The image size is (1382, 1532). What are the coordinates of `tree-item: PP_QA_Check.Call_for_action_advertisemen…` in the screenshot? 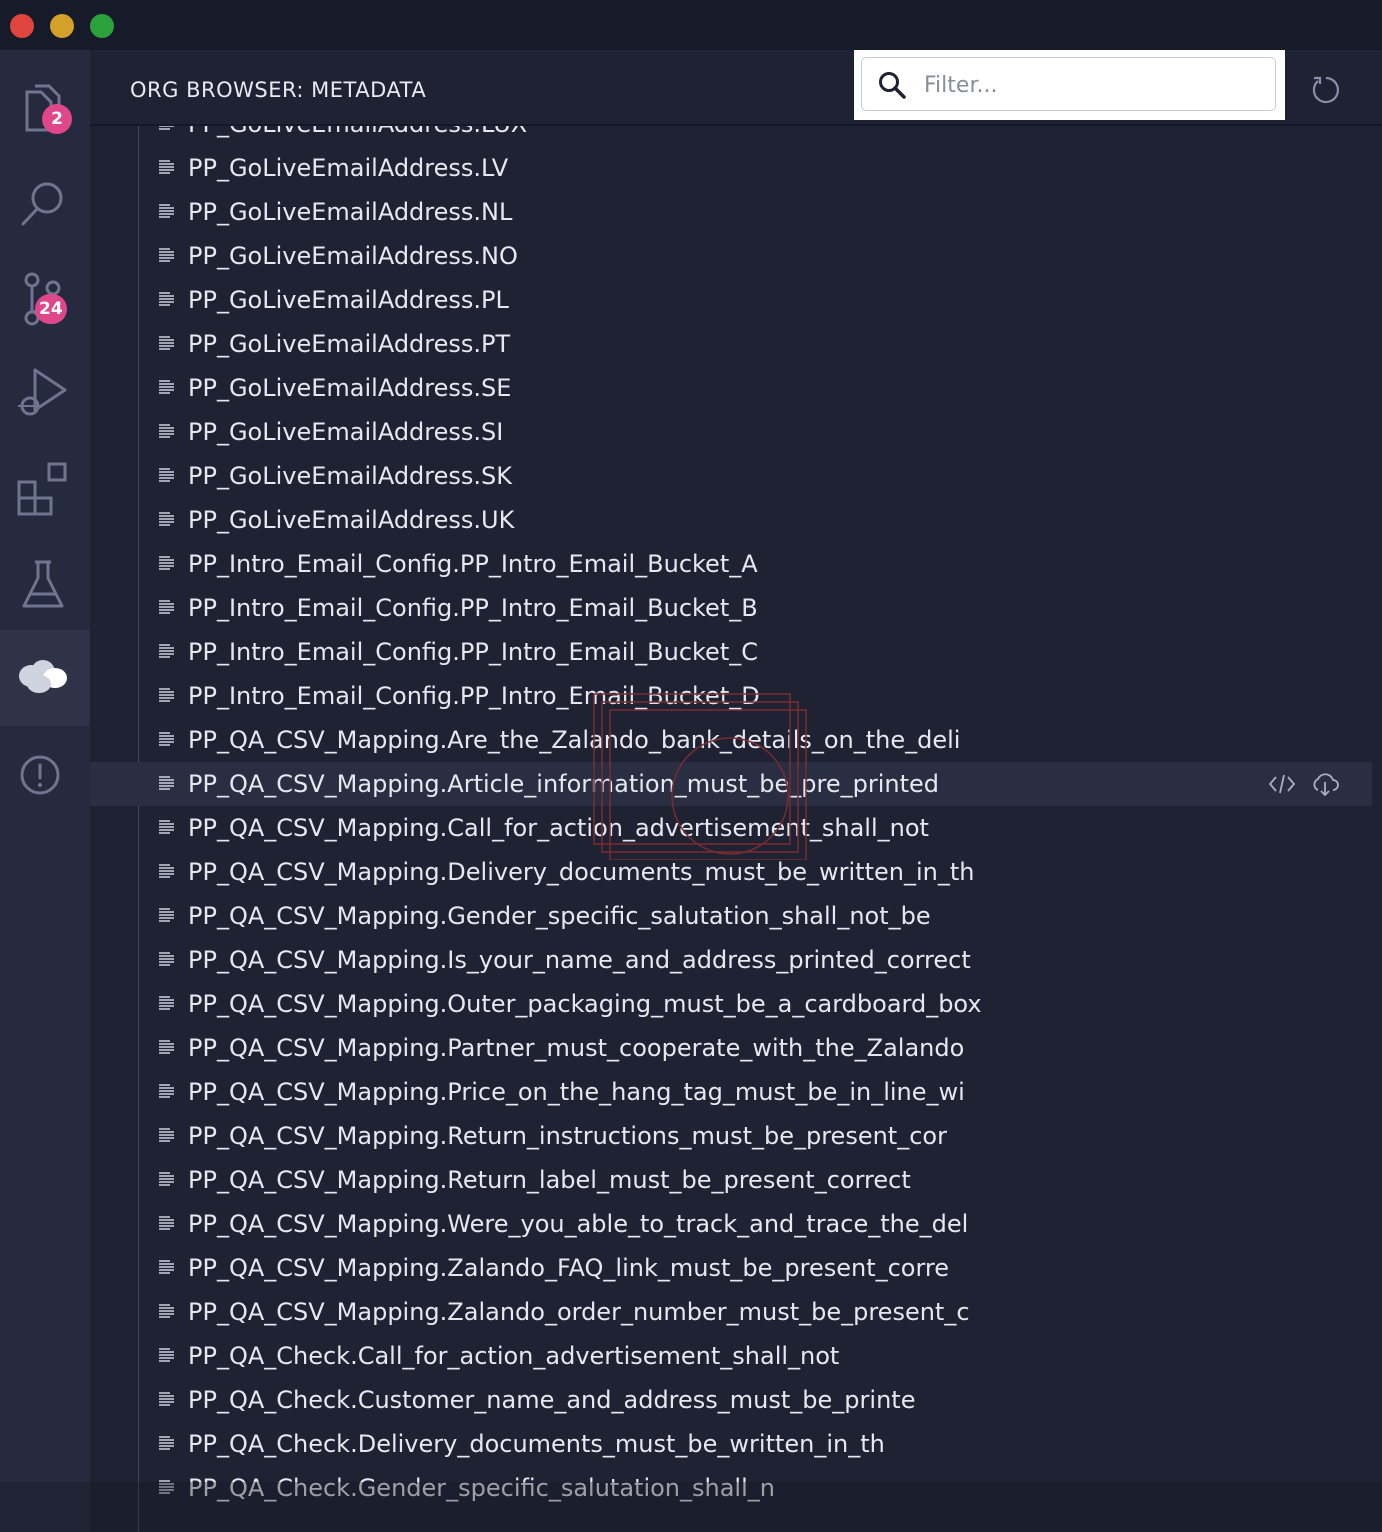 It's located at (731, 1356).